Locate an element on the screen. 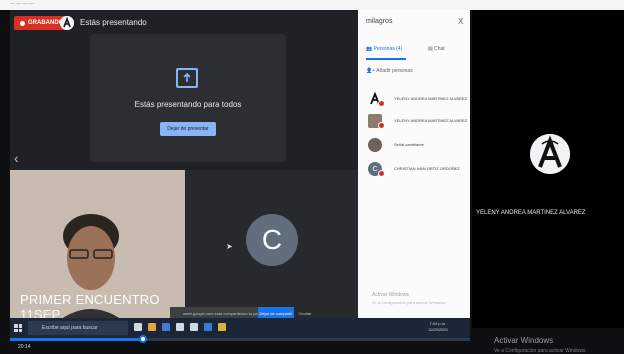 Image resolution: width=624 pixels, height=354 pixels. chrome-icon is located at coordinates (222, 327).